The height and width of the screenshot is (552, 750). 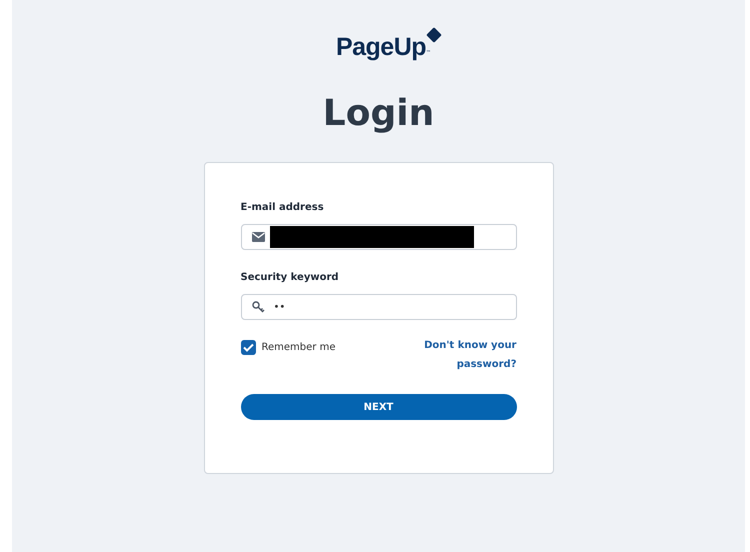 What do you see at coordinates (466, 355) in the screenshot?
I see `forgot-password-link: Don't know your password?` at bounding box center [466, 355].